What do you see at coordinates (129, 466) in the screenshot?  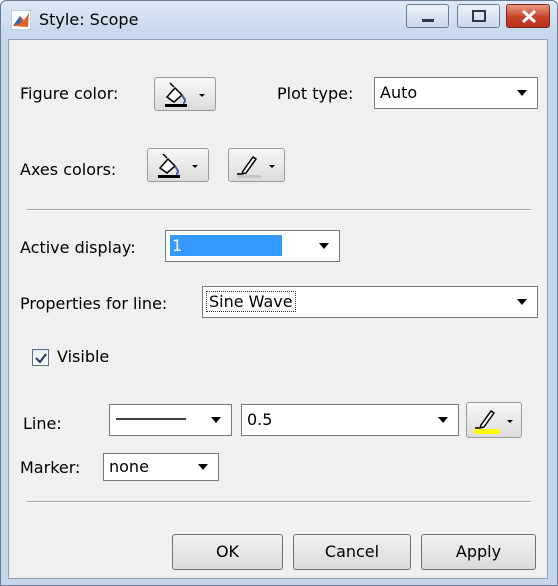 I see `marker-value: none` at bounding box center [129, 466].